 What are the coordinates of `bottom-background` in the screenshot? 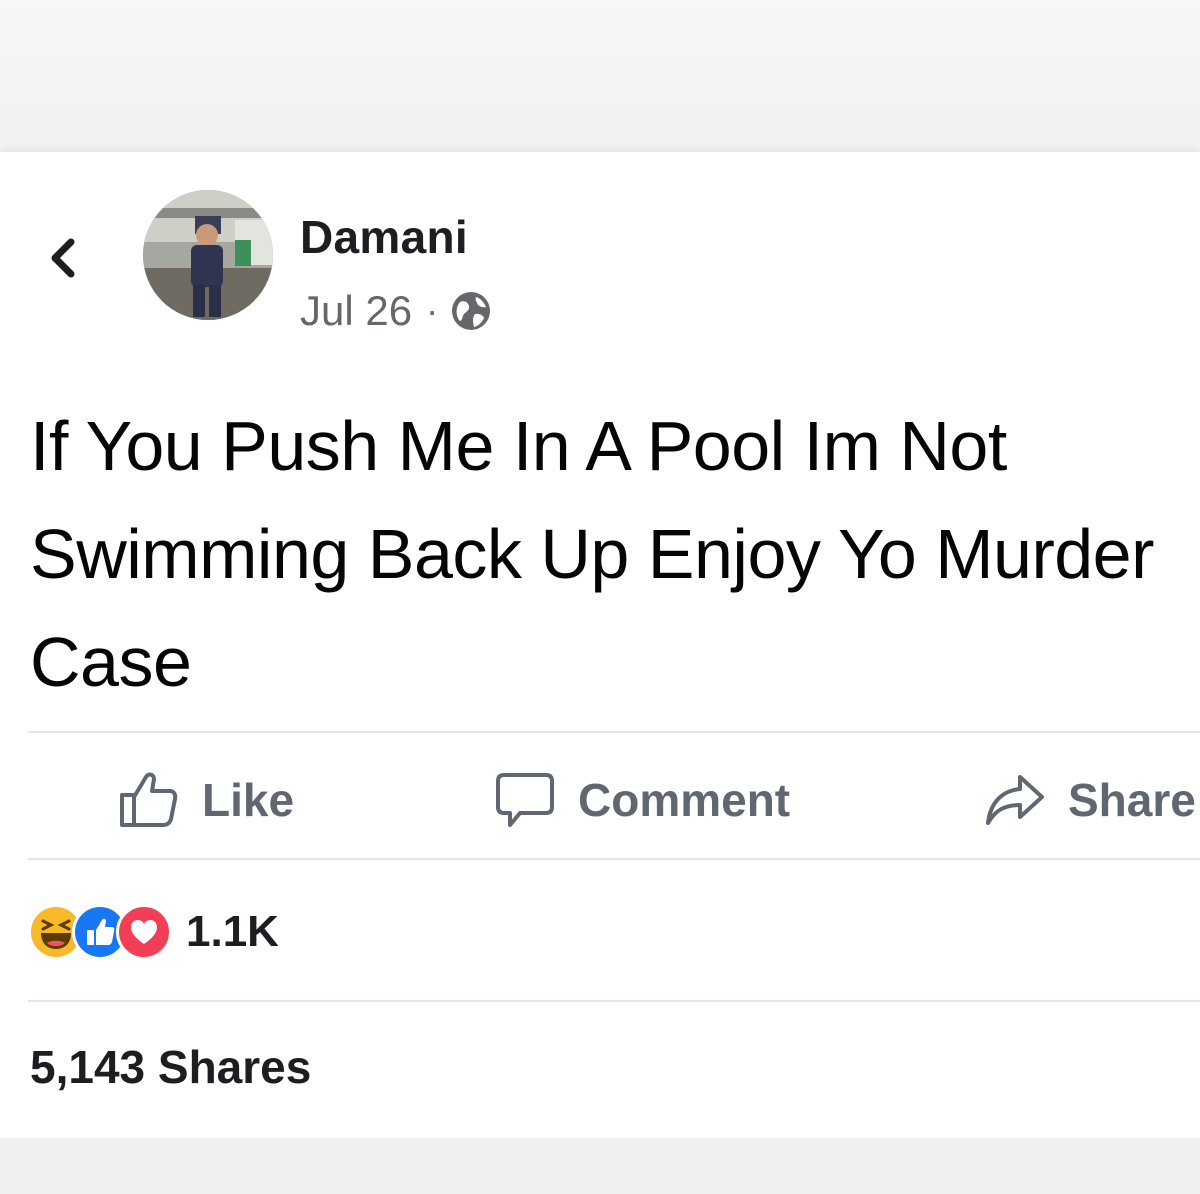 It's located at (600, 1166).